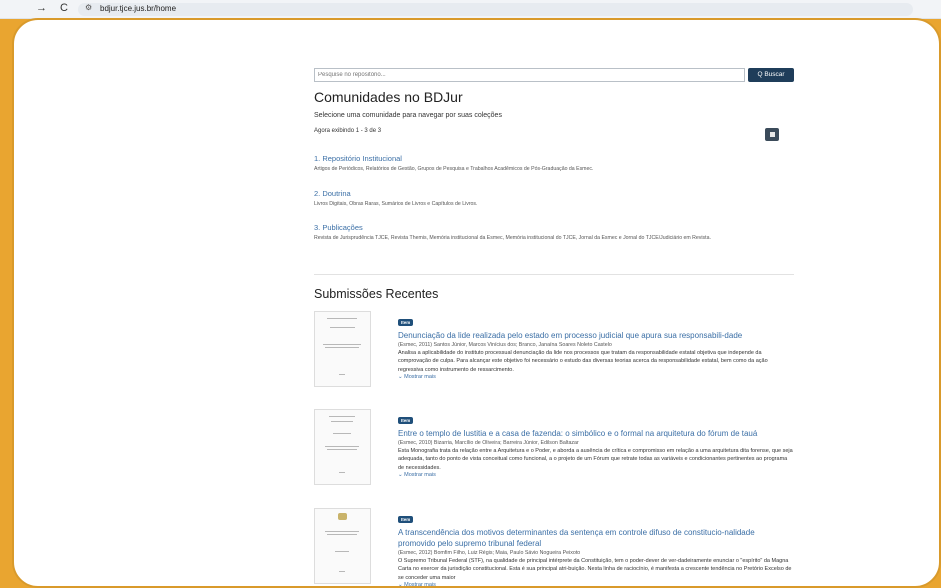 This screenshot has width=941, height=588. What do you see at coordinates (554, 274) in the screenshot?
I see `section-divider` at bounding box center [554, 274].